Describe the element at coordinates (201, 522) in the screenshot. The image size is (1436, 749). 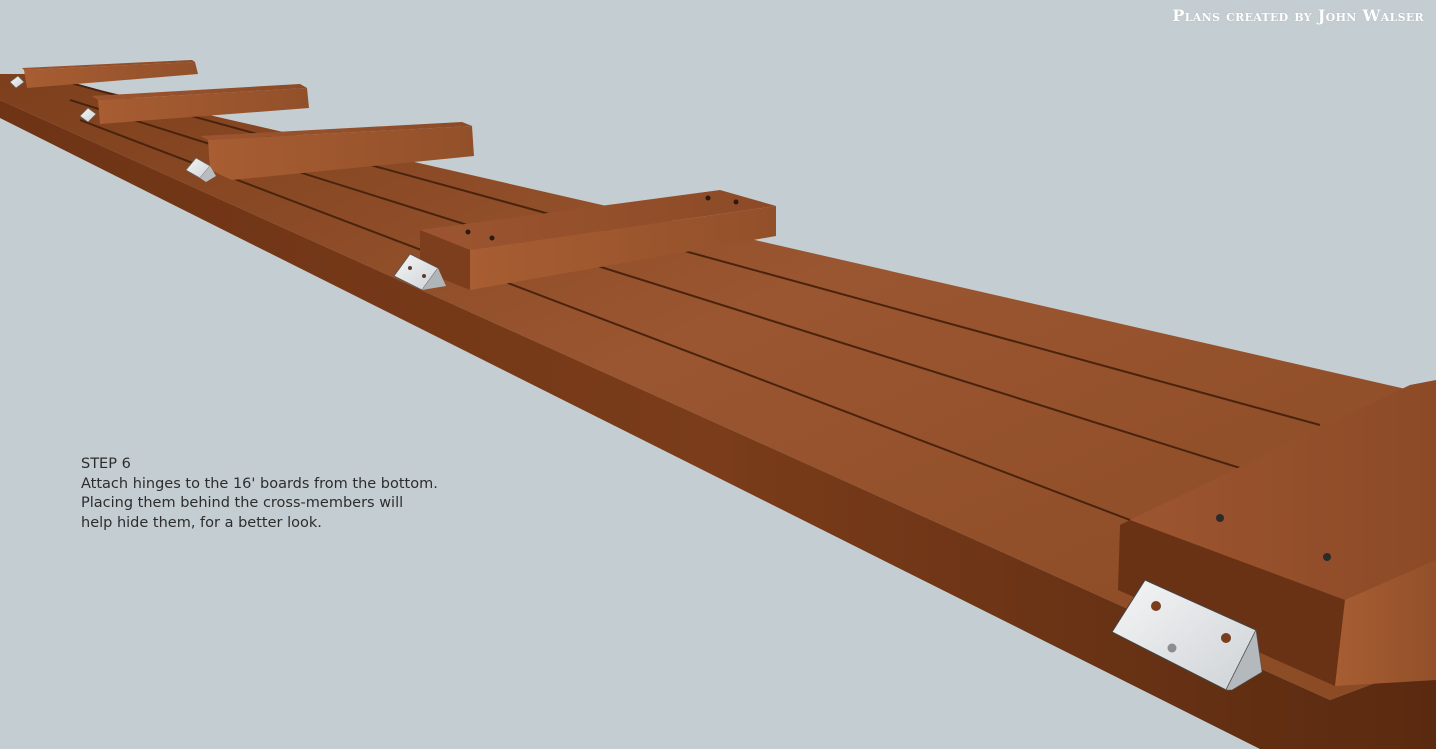
I see `step-line: help hide them, for a better look.` at that location.